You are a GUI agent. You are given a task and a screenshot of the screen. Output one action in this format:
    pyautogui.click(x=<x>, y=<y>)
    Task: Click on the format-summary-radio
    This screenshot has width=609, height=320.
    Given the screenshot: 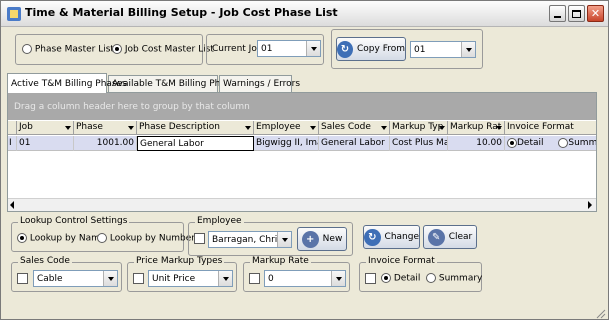 What is the action you would take?
    pyautogui.click(x=563, y=142)
    